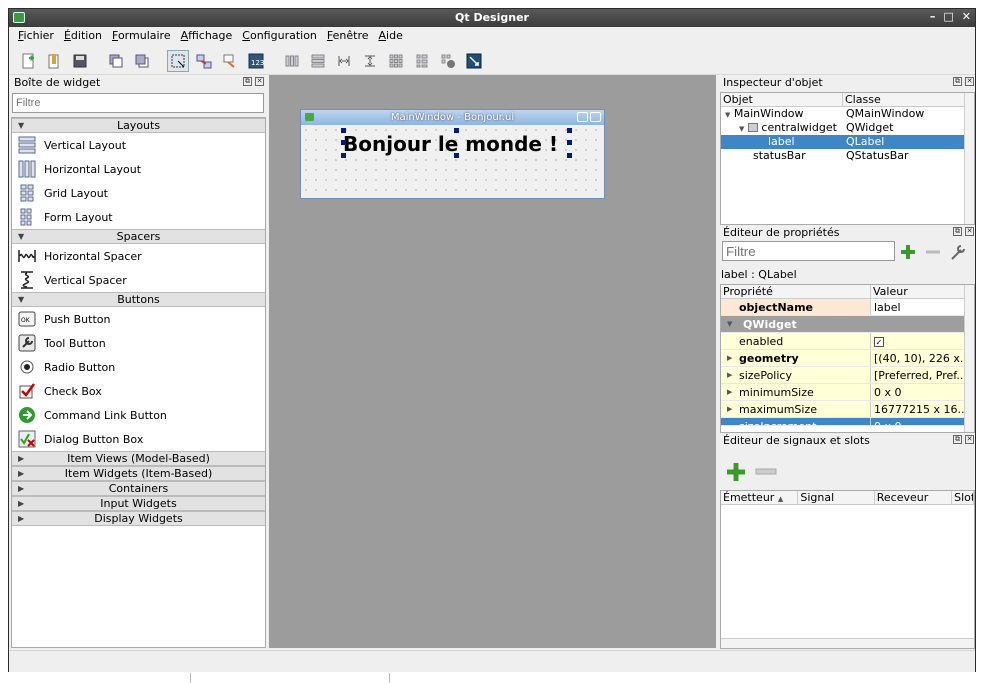 This screenshot has width=981, height=683. I want to click on category-layouts: ▼ Layouts, so click(138, 125).